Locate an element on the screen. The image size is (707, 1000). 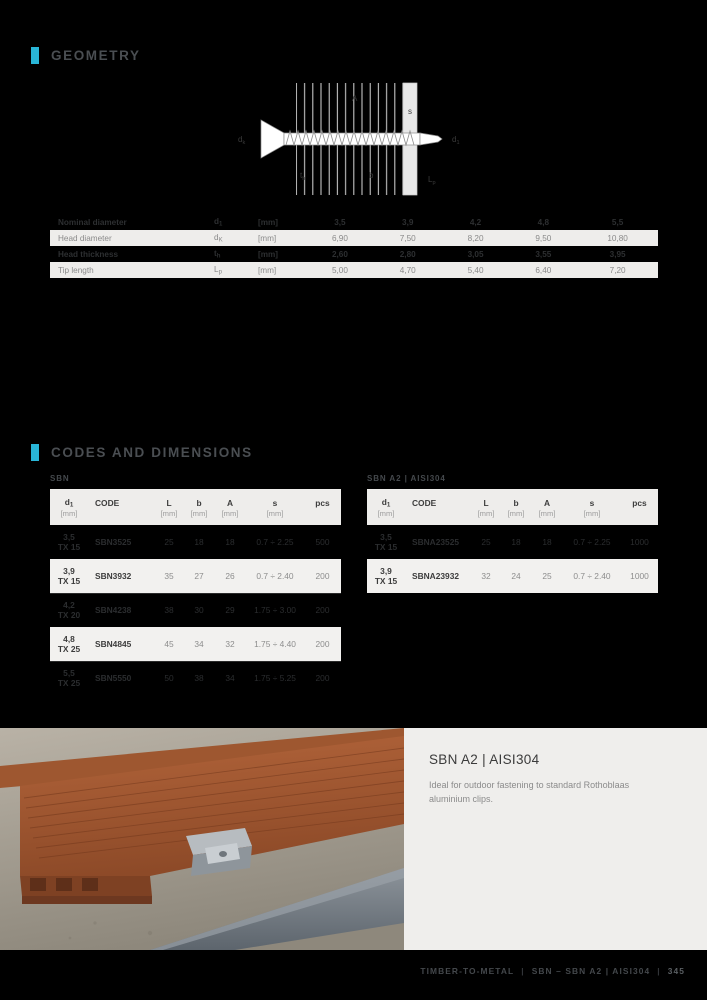
cell-b: 24 is located at coordinates (516, 576).